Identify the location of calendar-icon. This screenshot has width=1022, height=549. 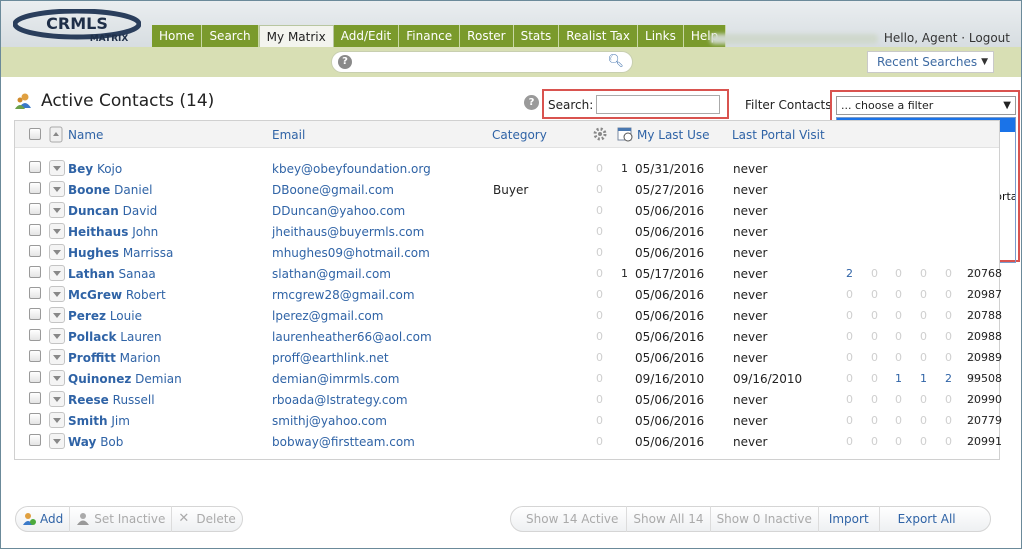
(625, 134).